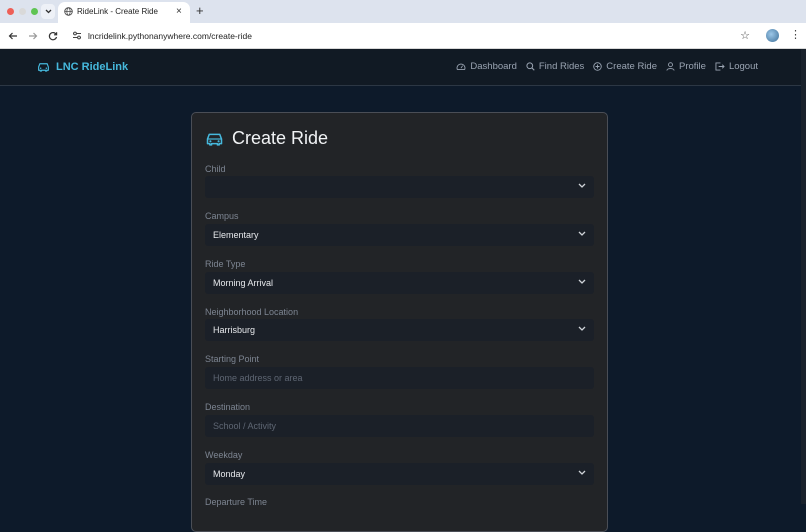 This screenshot has height=532, width=806. I want to click on nav-logout: Logout, so click(736, 66).